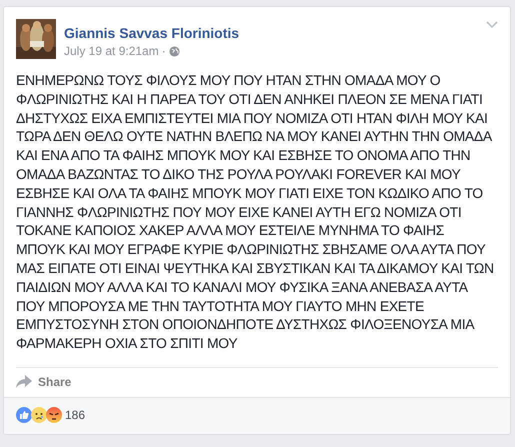  I want to click on author-name-link: Giannis Savvas Floriniotis, so click(152, 33).